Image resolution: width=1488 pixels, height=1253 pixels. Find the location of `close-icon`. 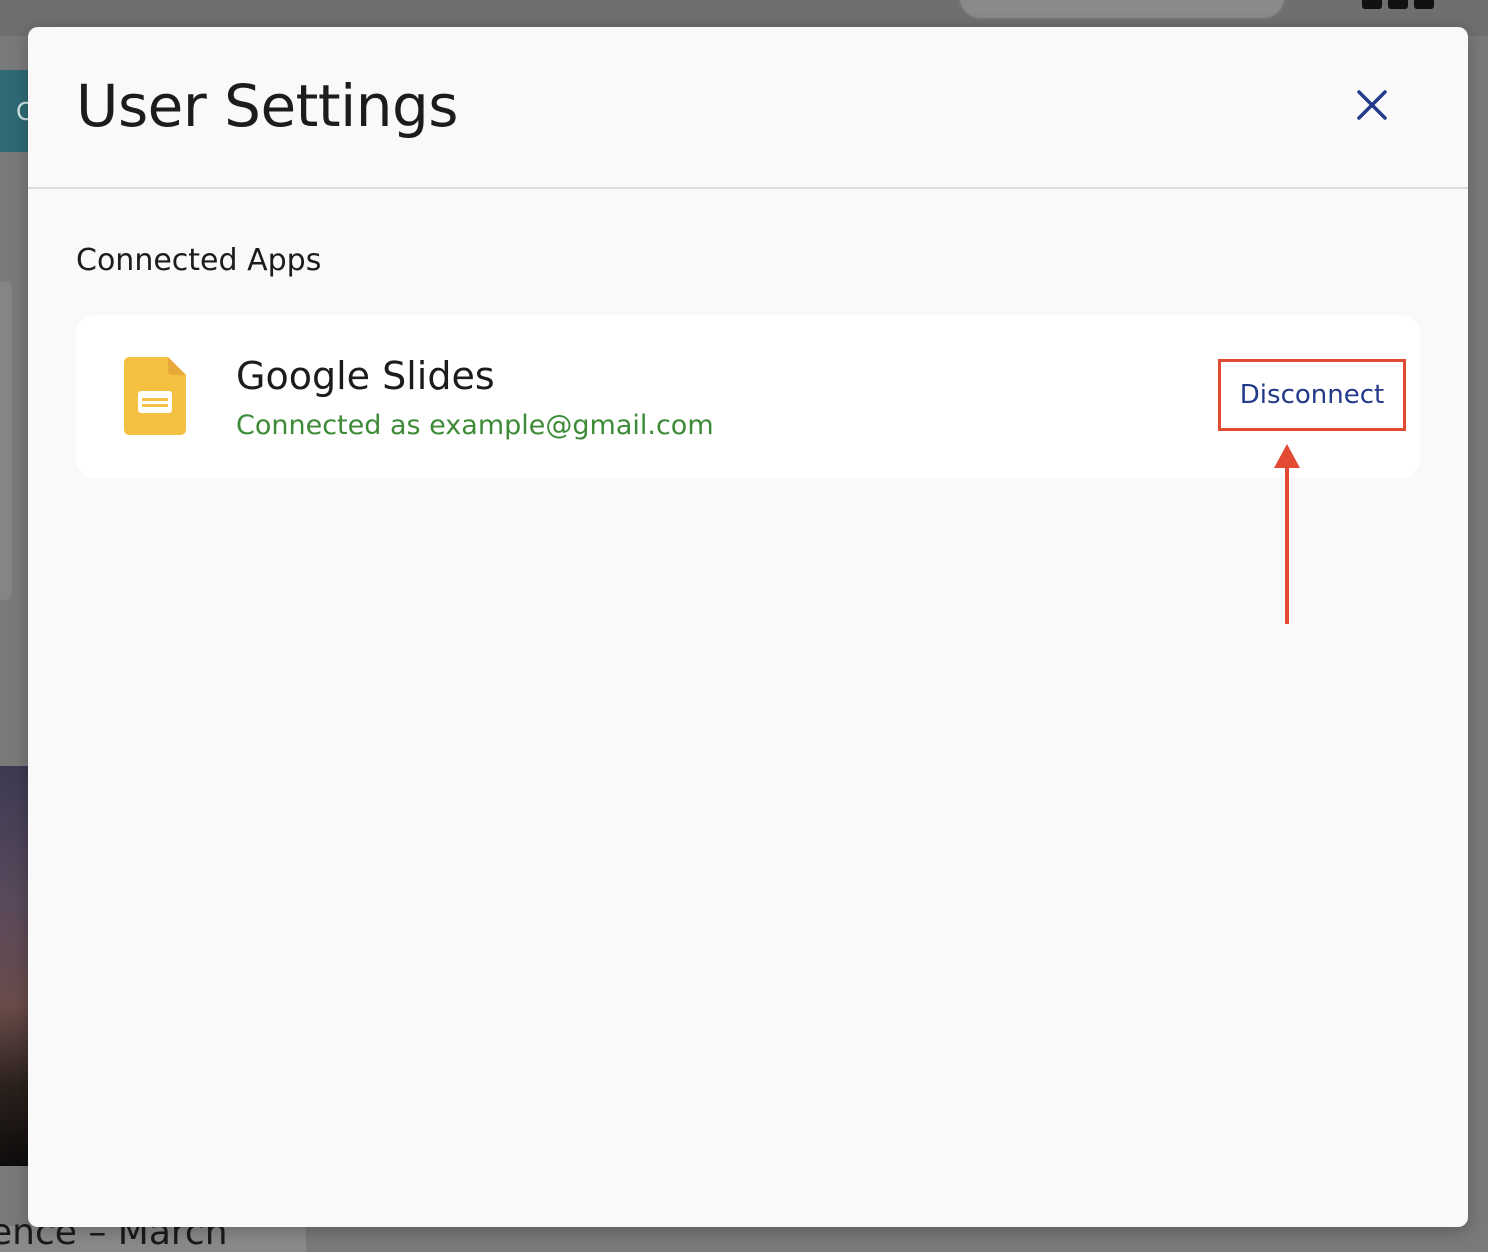

close-icon is located at coordinates (1372, 105).